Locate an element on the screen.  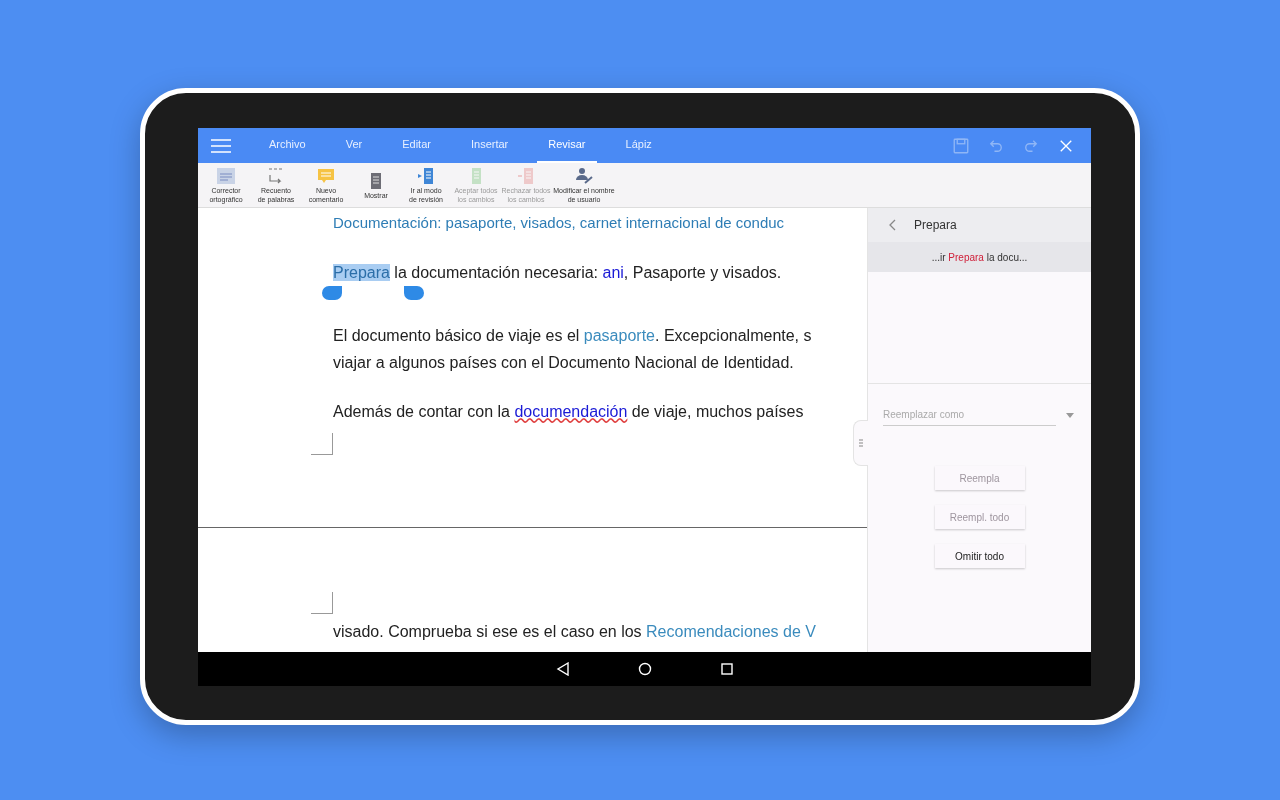
document-heading: Documentación: pasaporte, visados, carnet internacional de conduc is located at coordinates (559, 223).